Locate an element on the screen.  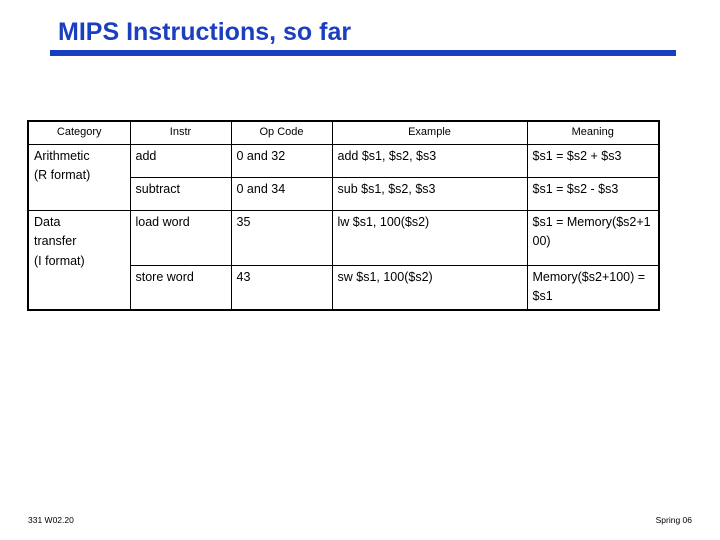
category-cell-arithmetic: Arithmetic (R format) is located at coordinates (79, 177).